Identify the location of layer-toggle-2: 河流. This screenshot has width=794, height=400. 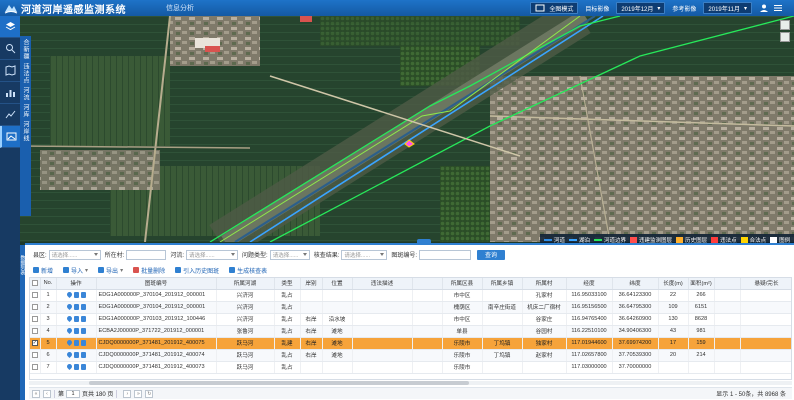
(25, 94).